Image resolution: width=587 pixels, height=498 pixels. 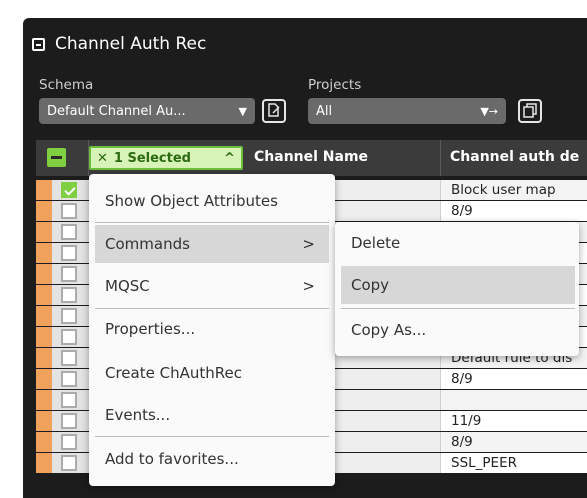 What do you see at coordinates (191, 201) in the screenshot?
I see `menu-item-label: Show Object Attributes` at bounding box center [191, 201].